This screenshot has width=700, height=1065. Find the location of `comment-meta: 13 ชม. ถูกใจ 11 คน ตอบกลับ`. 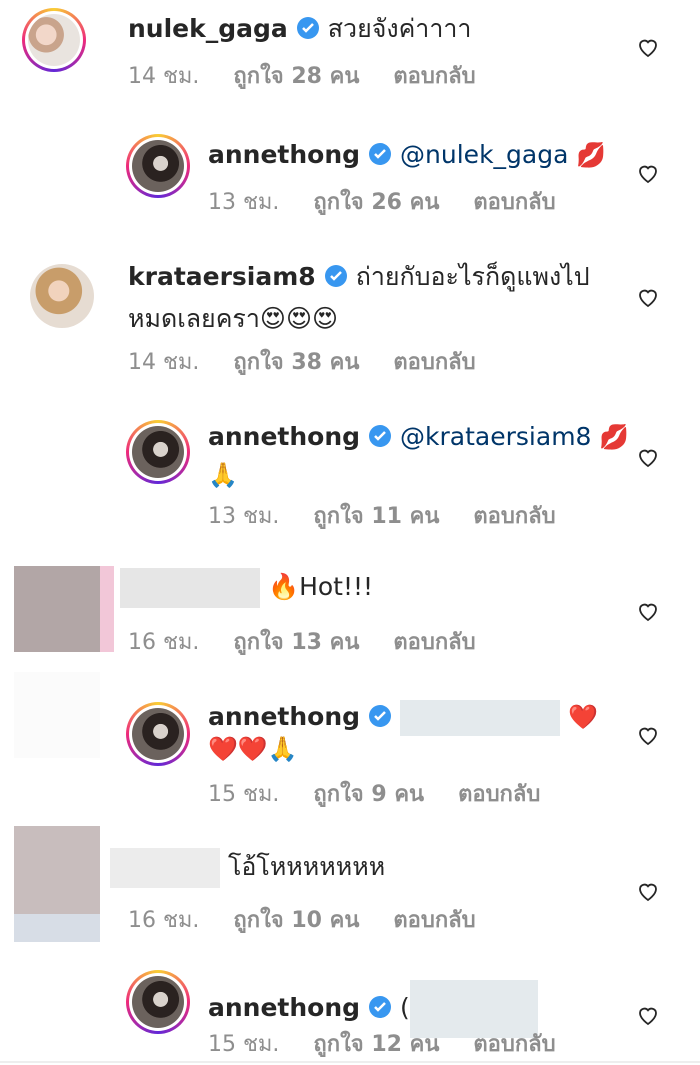

comment-meta: 13 ชม. ถูกใจ 11 คน ตอบกลับ is located at coordinates (399, 515).